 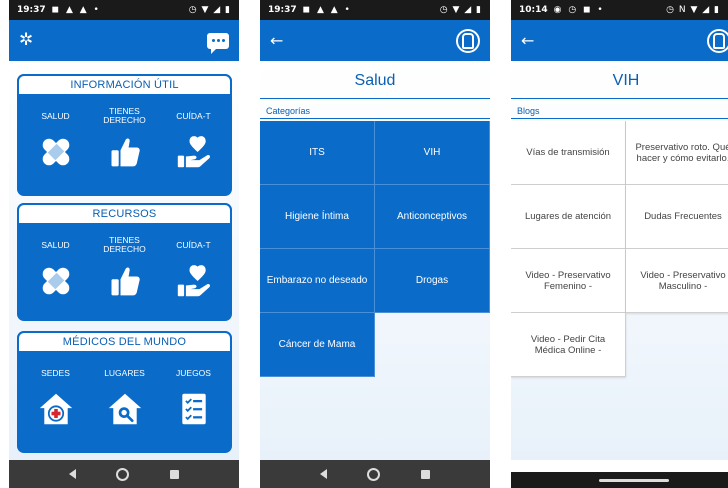 I want to click on gesture-handle, so click(x=634, y=480).